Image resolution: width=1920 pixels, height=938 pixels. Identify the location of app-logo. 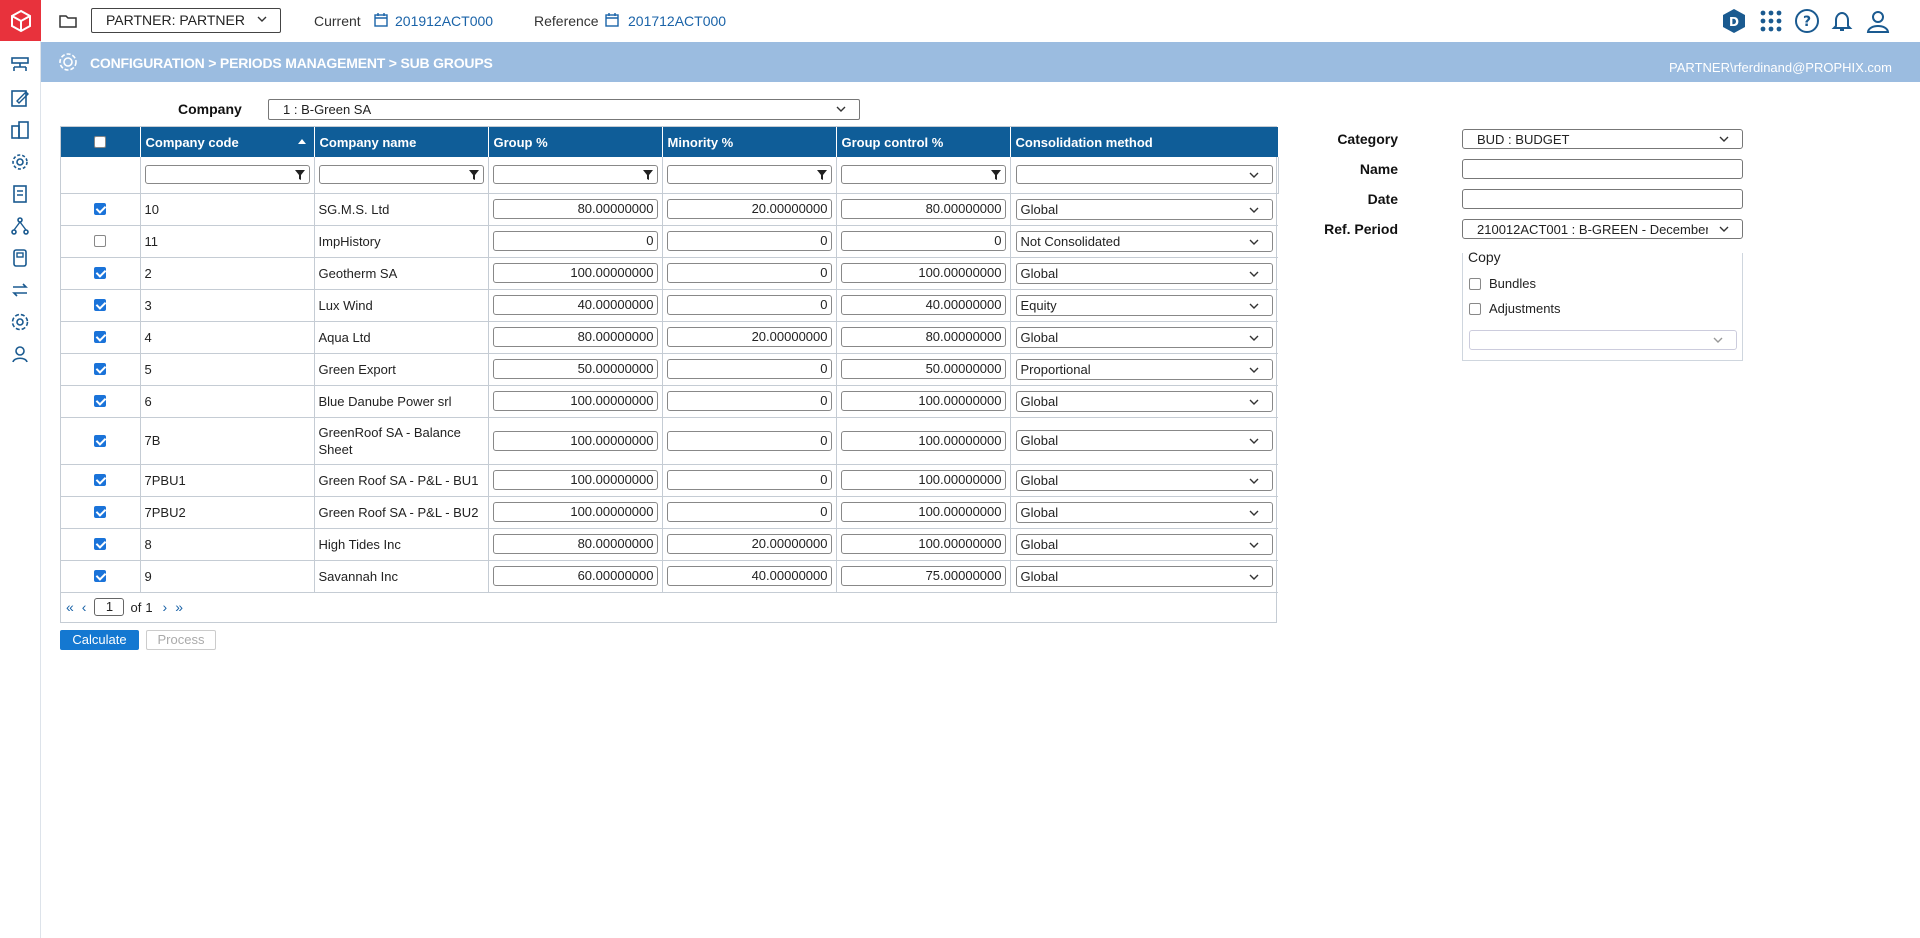
(20, 20).